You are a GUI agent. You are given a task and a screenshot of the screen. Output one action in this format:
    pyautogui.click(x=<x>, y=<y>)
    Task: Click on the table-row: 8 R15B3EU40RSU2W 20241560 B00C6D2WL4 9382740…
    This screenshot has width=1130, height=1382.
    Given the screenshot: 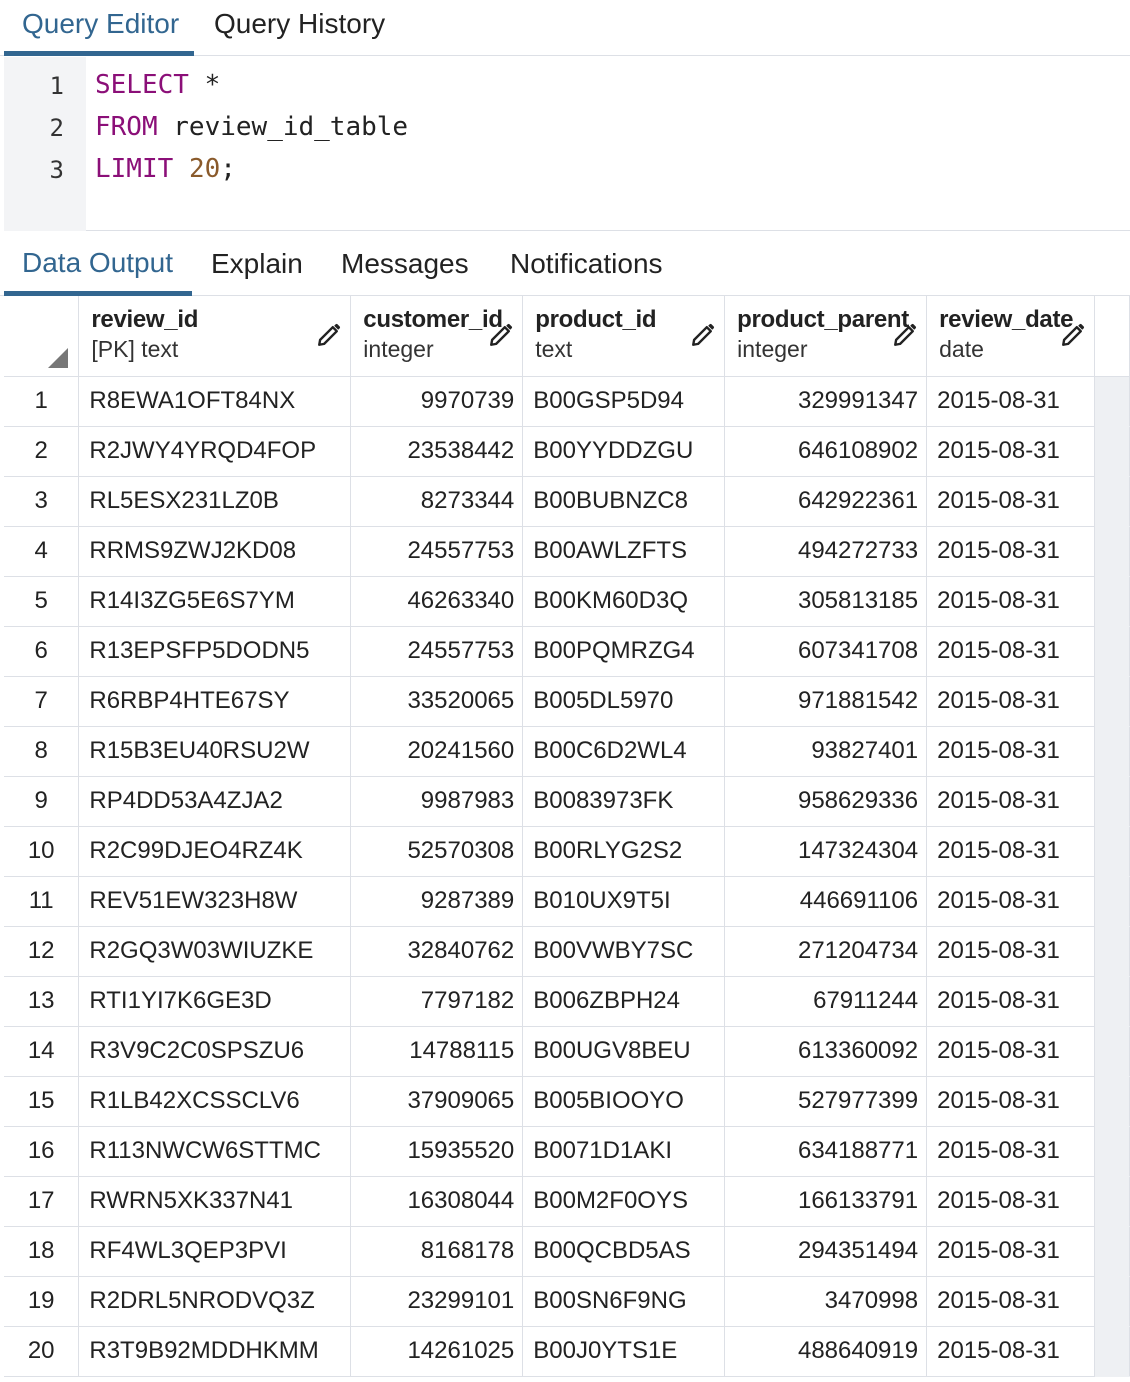 What is the action you would take?
    pyautogui.click(x=567, y=751)
    